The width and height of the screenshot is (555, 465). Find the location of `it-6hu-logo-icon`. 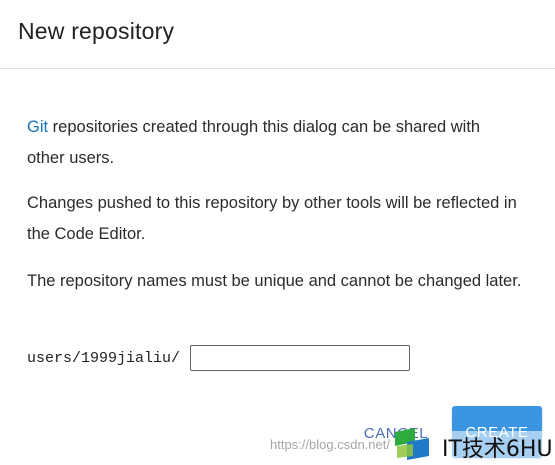

it-6hu-logo-icon is located at coordinates (412, 444).